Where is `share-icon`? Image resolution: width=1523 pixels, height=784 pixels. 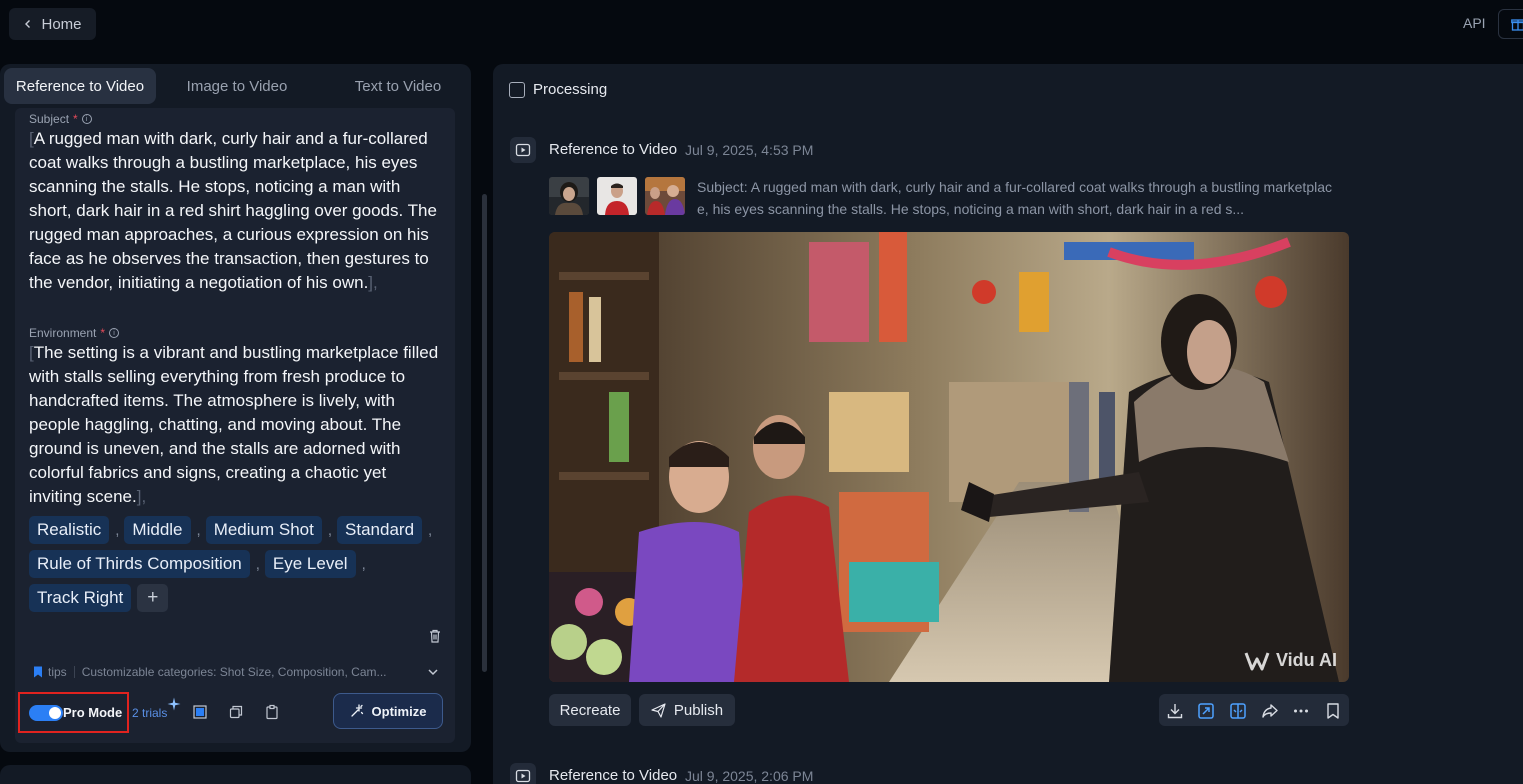
share-icon is located at coordinates (1270, 711).